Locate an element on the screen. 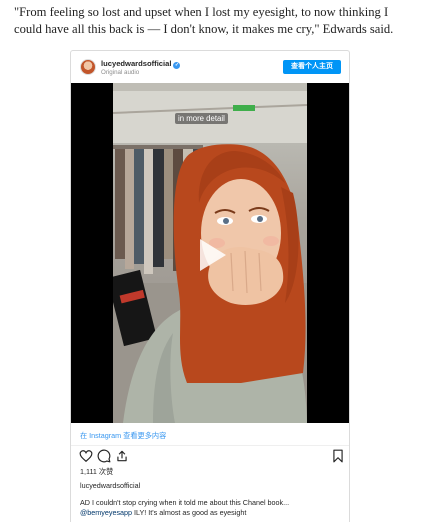  play-icon is located at coordinates (210, 255).